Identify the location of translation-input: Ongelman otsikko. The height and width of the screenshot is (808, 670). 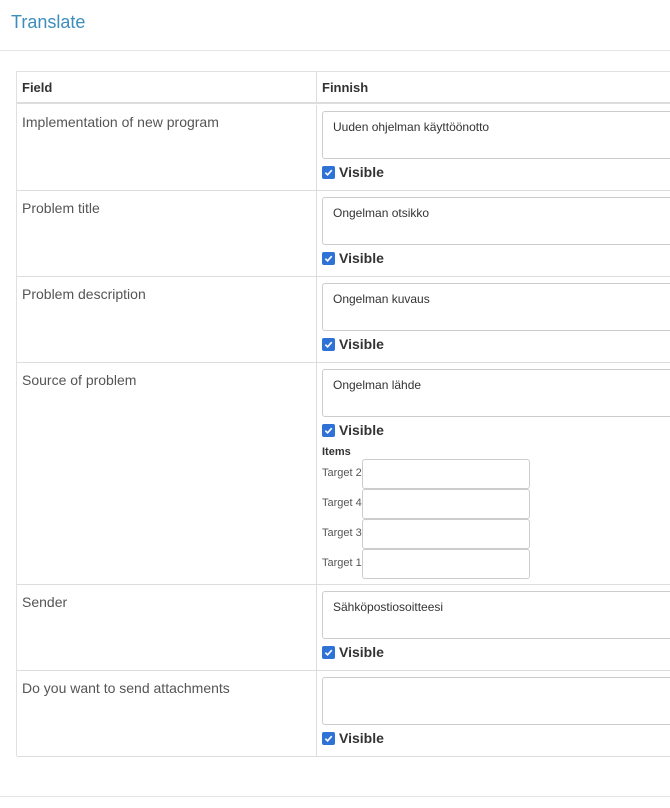
(496, 221).